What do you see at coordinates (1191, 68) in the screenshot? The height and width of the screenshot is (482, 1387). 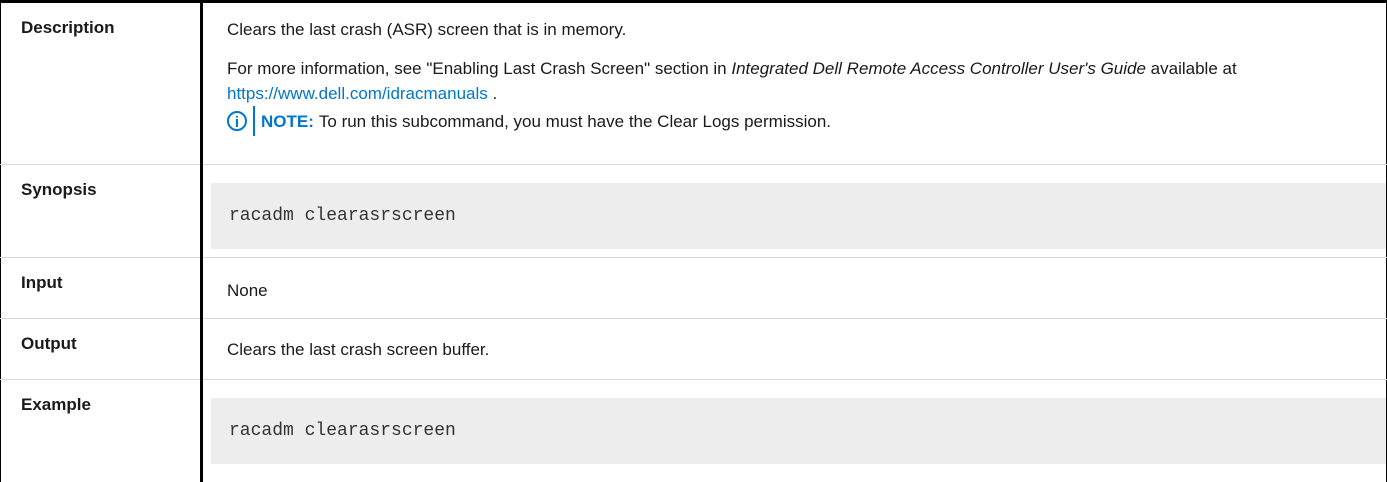 I see `available-at-text: available at` at bounding box center [1191, 68].